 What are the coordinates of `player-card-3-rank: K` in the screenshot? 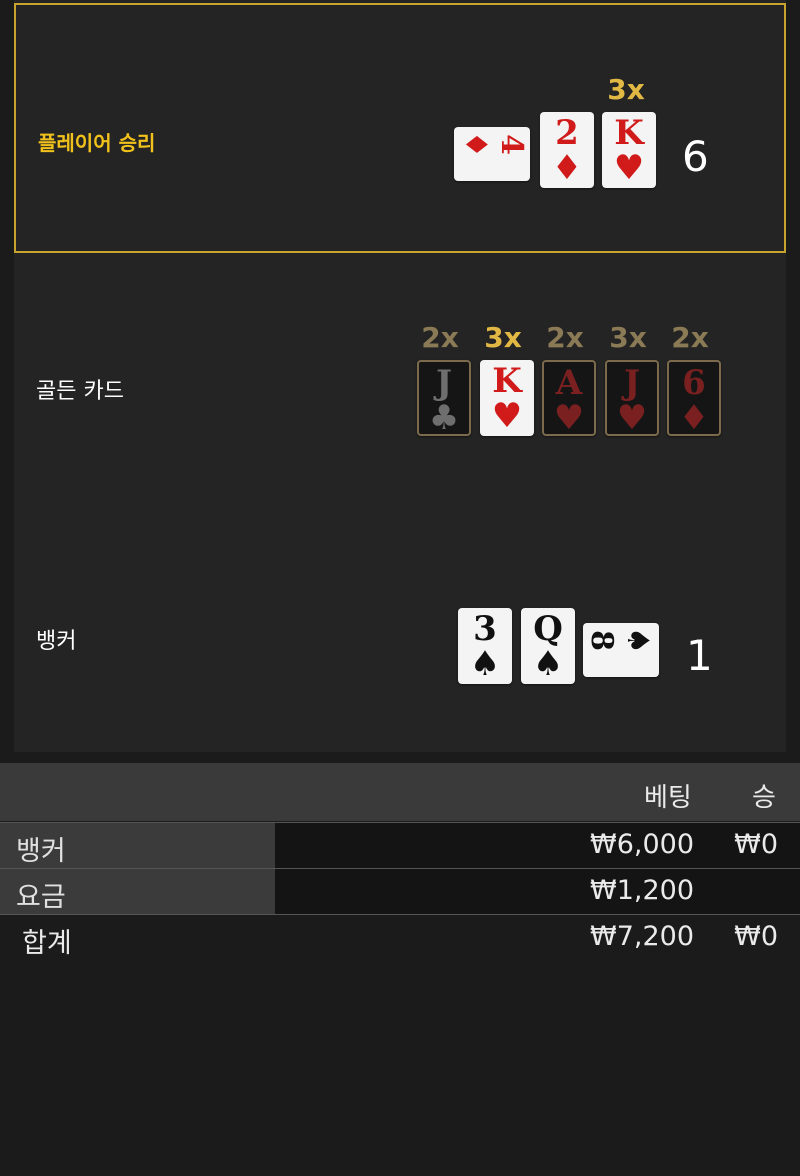 It's located at (629, 133).